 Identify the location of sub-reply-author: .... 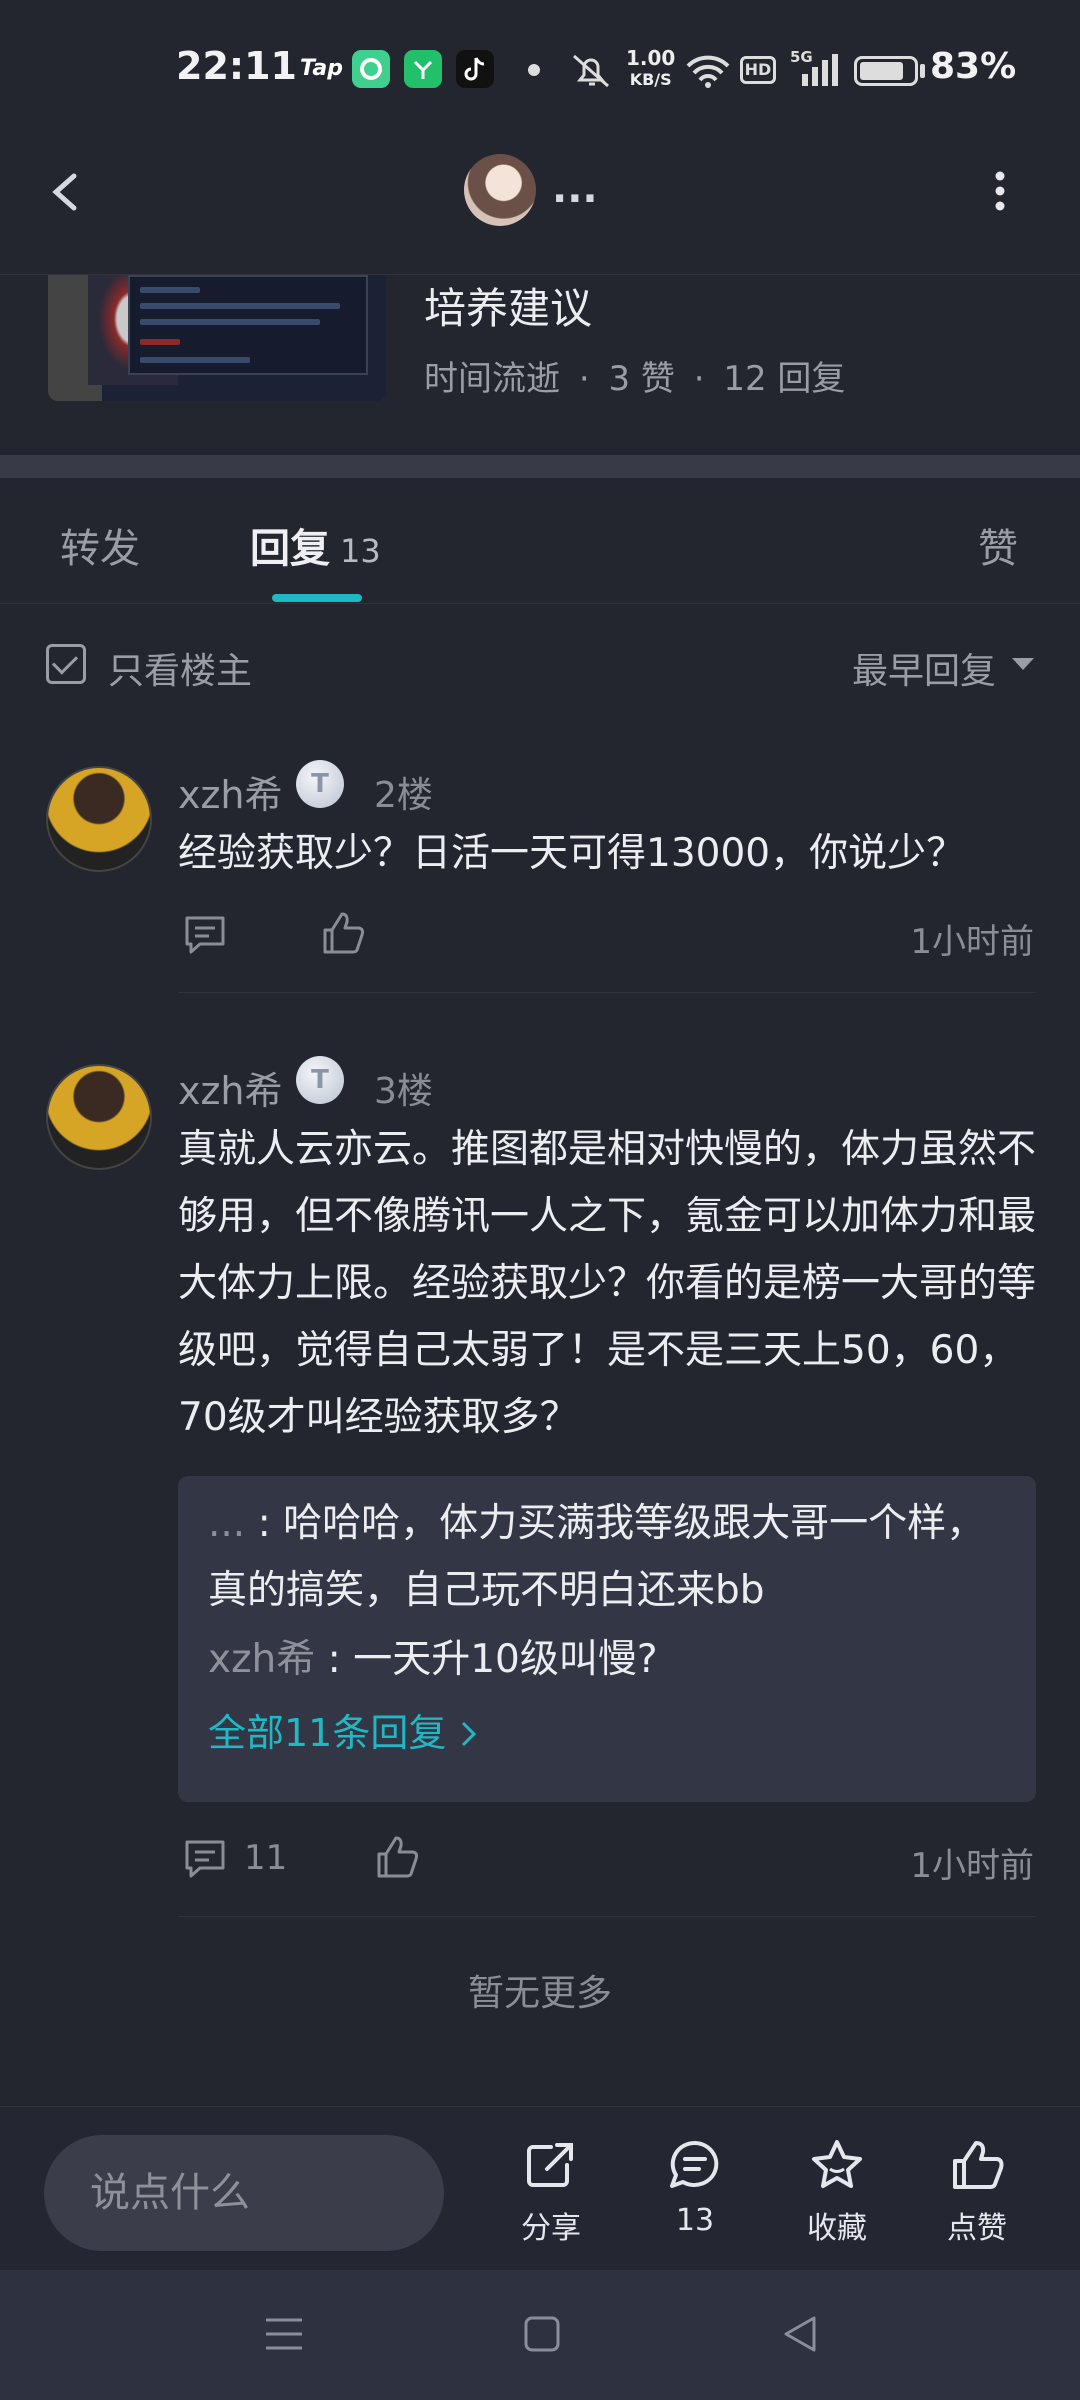
(226, 1523).